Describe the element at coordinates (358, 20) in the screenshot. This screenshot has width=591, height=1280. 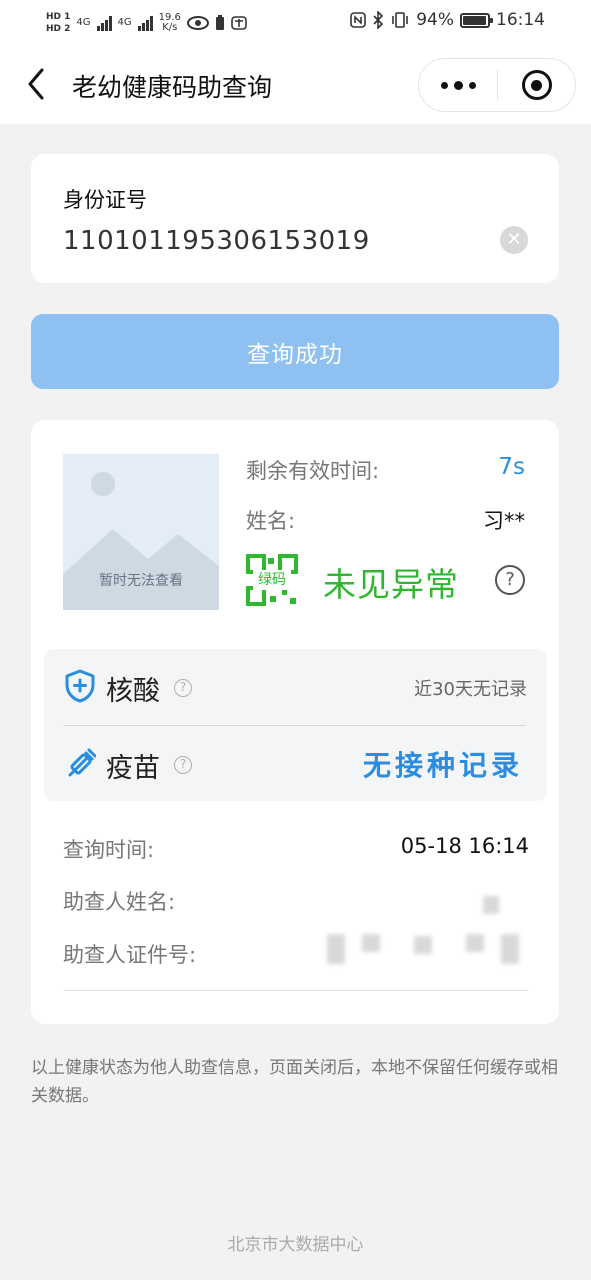
I see `nfc-icon` at that location.